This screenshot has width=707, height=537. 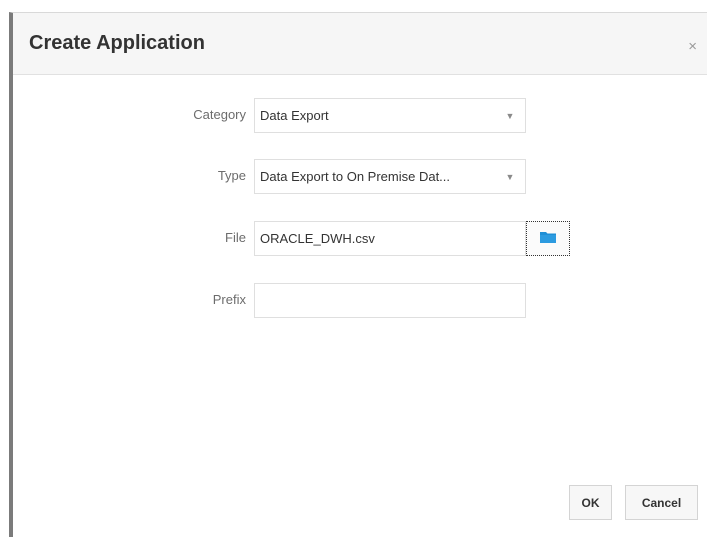 I want to click on folder-icon, so click(x=548, y=239).